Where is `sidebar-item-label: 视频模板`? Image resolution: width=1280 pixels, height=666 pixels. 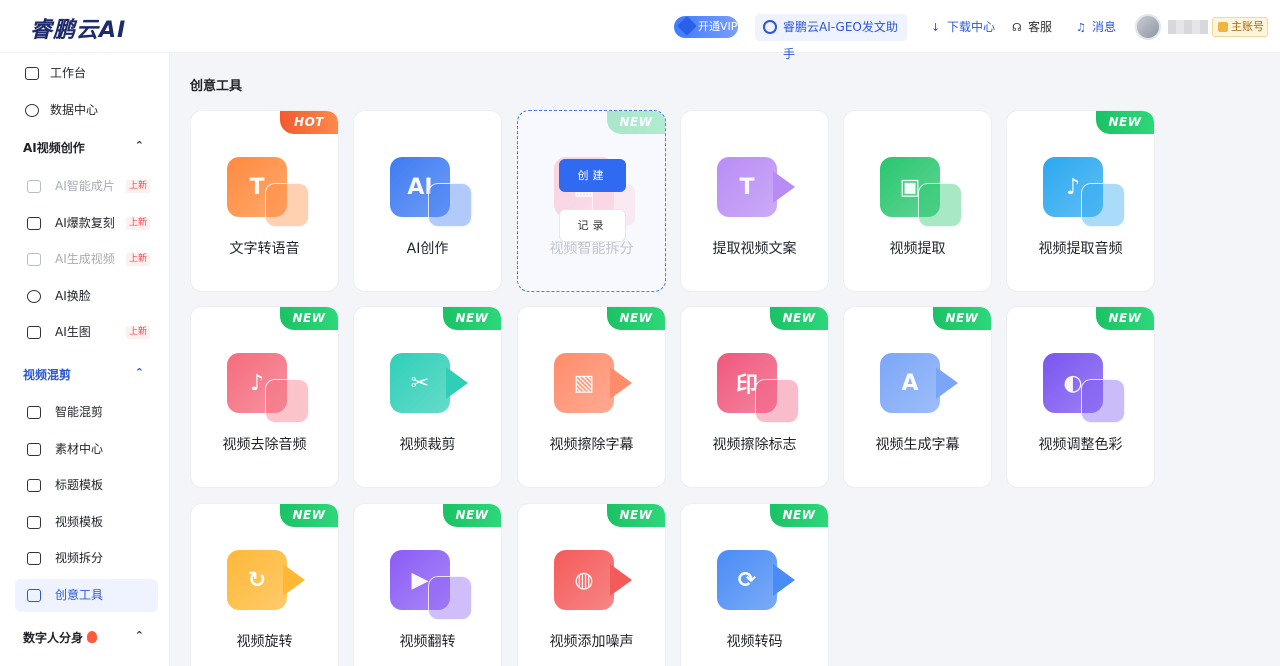 sidebar-item-label: 视频模板 is located at coordinates (79, 522).